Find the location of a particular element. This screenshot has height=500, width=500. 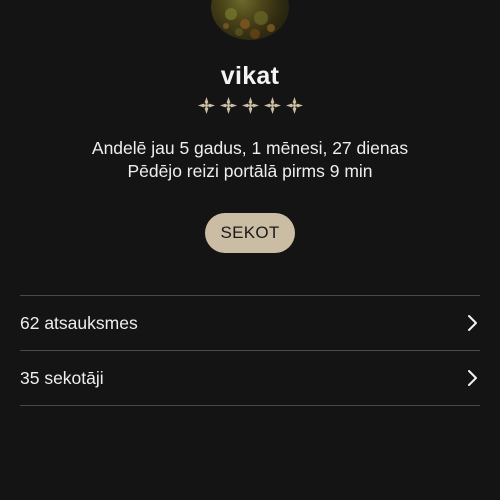

followers-link: 35 sekotāji is located at coordinates (250, 378).